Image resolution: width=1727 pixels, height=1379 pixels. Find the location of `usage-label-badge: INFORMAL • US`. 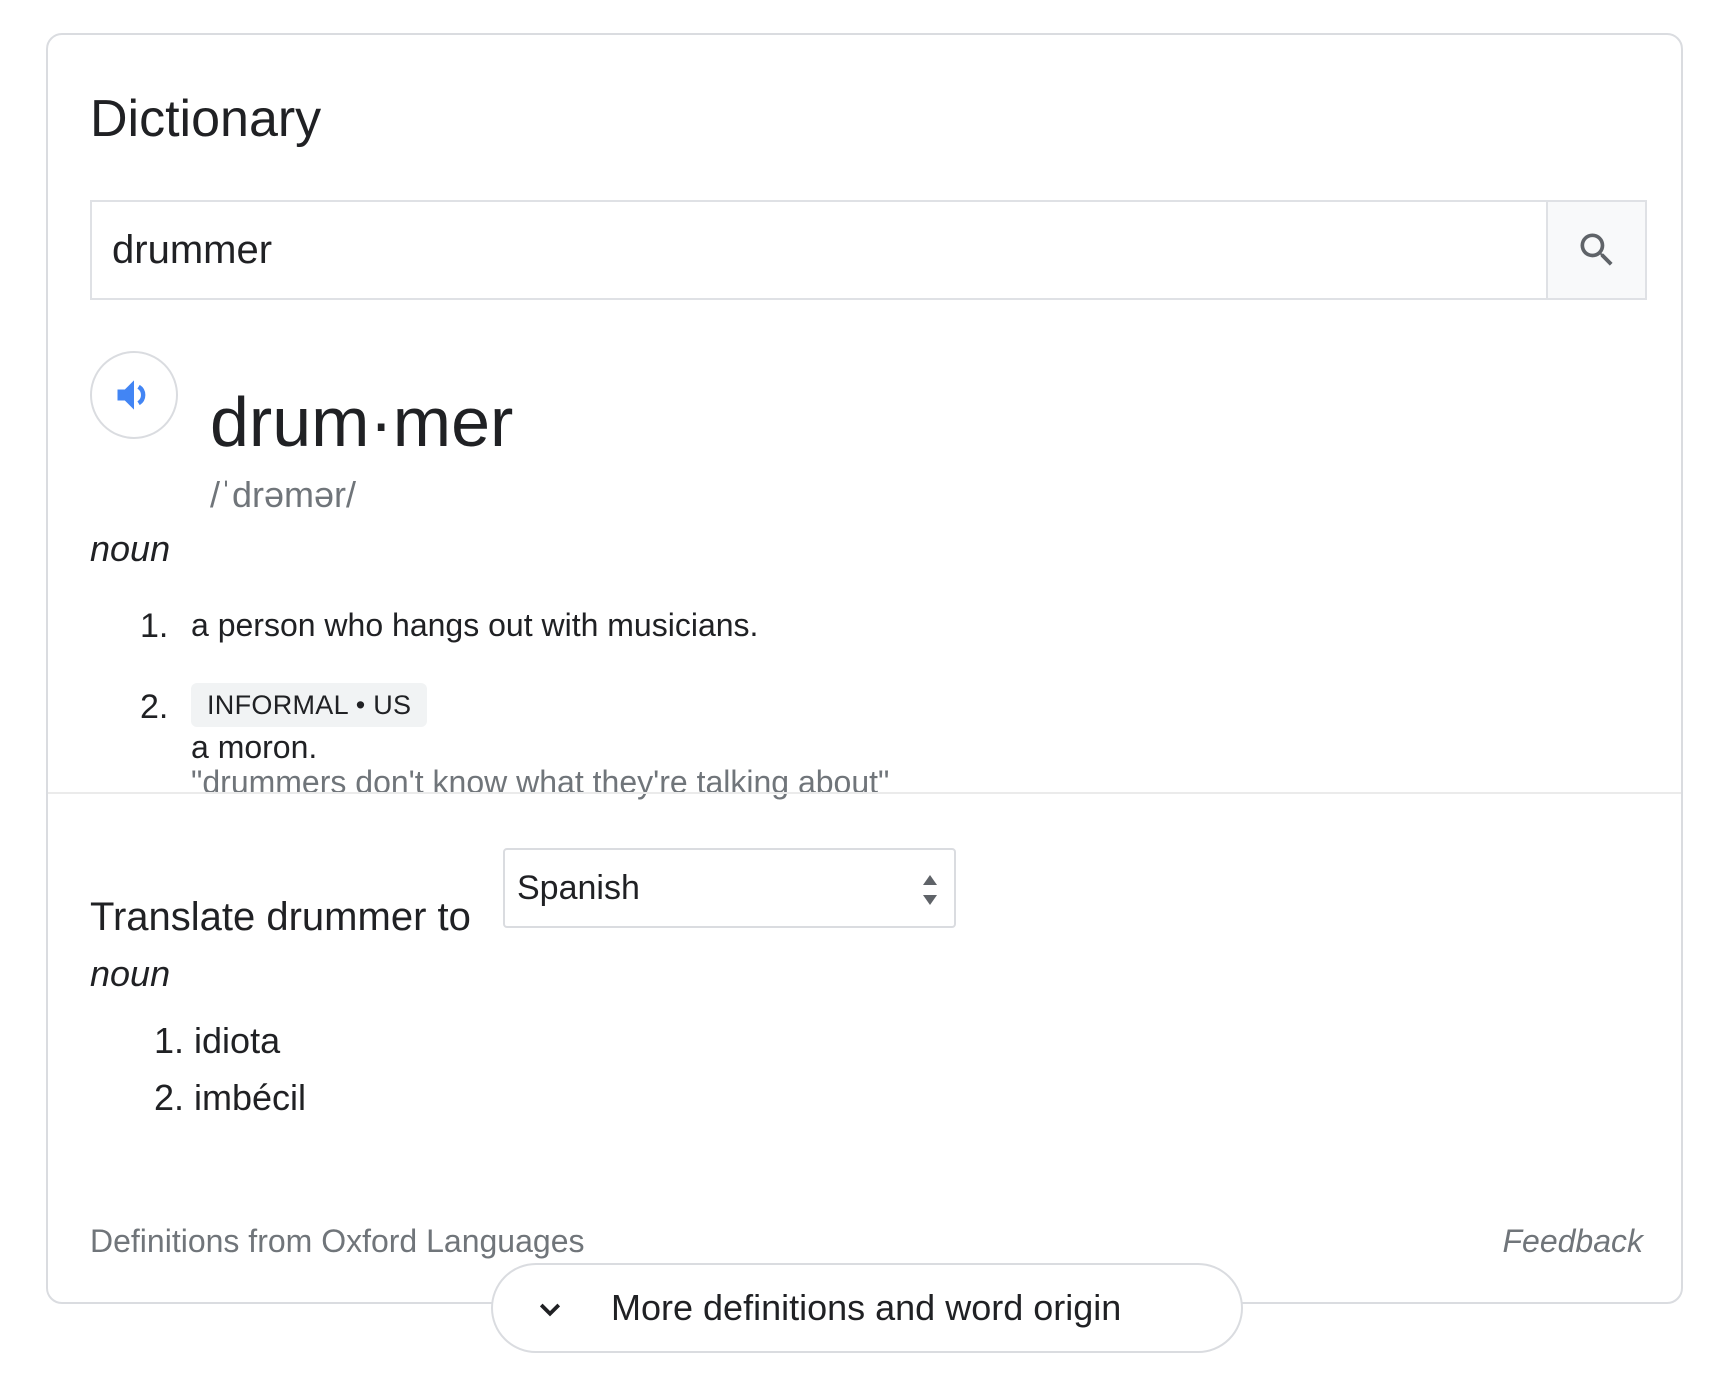

usage-label-badge: INFORMAL • US is located at coordinates (309, 705).